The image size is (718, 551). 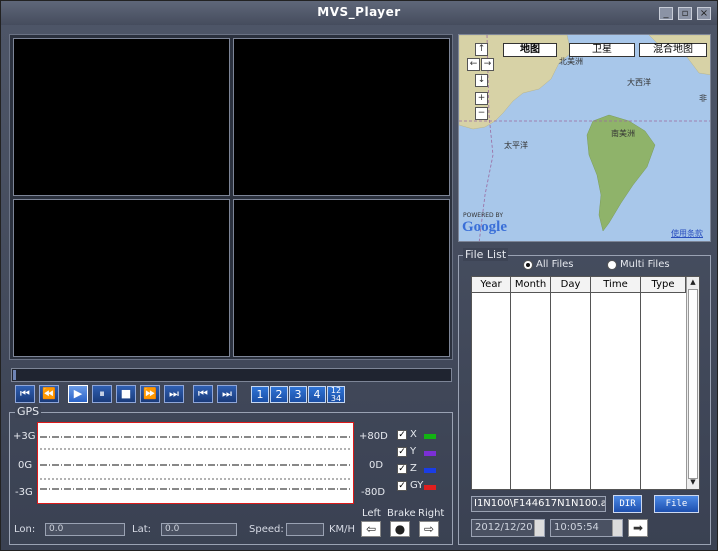 I want to click on channel-3-button: 3, so click(x=298, y=394).